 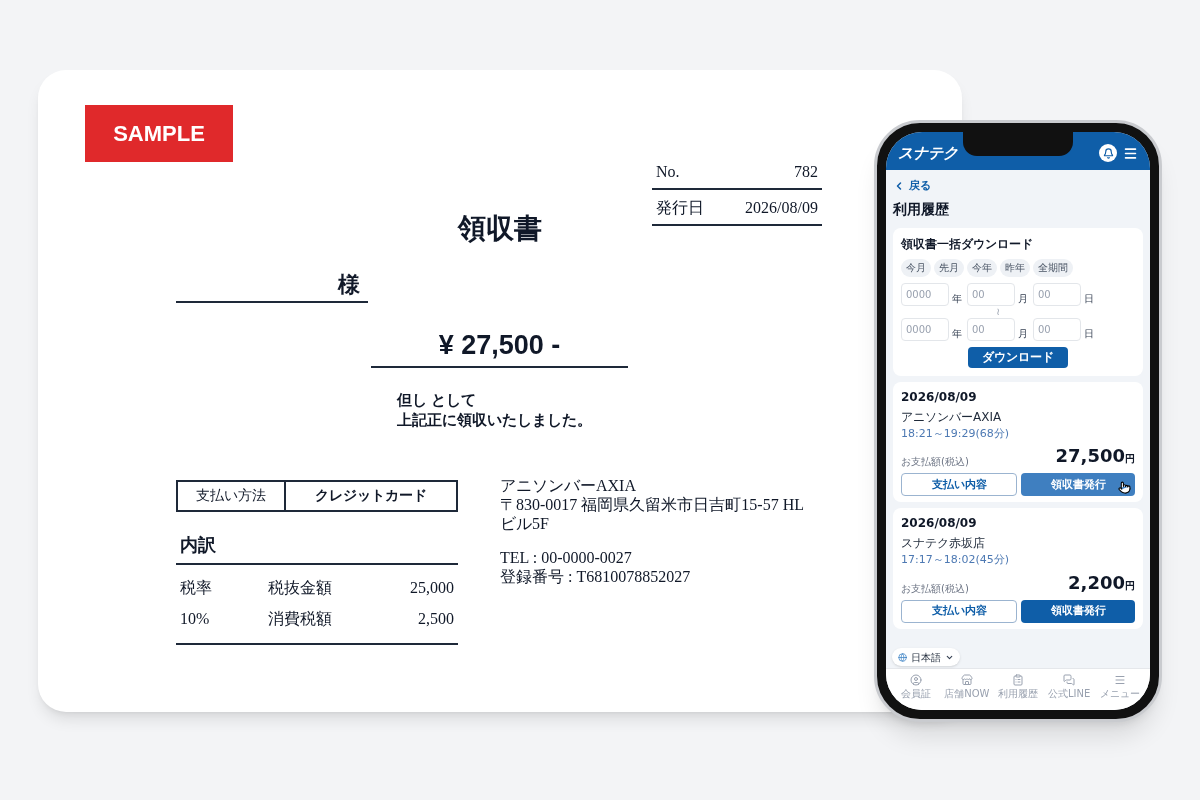 What do you see at coordinates (955, 560) in the screenshot?
I see `visit-time: 17:17～18:02(45分)` at bounding box center [955, 560].